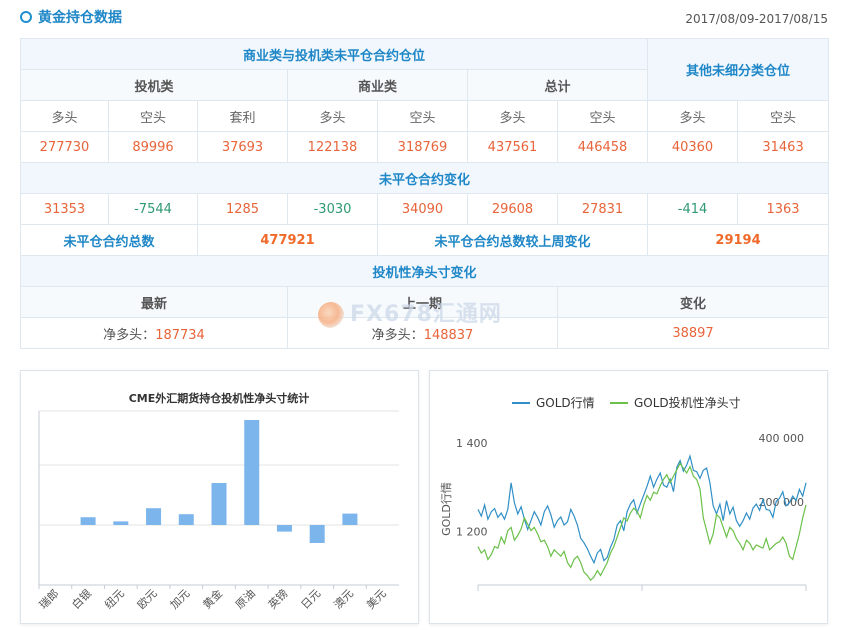 This screenshot has height=629, width=841. What do you see at coordinates (738, 69) in the screenshot?
I see `other-section: 其他未细分类仓位` at bounding box center [738, 69].